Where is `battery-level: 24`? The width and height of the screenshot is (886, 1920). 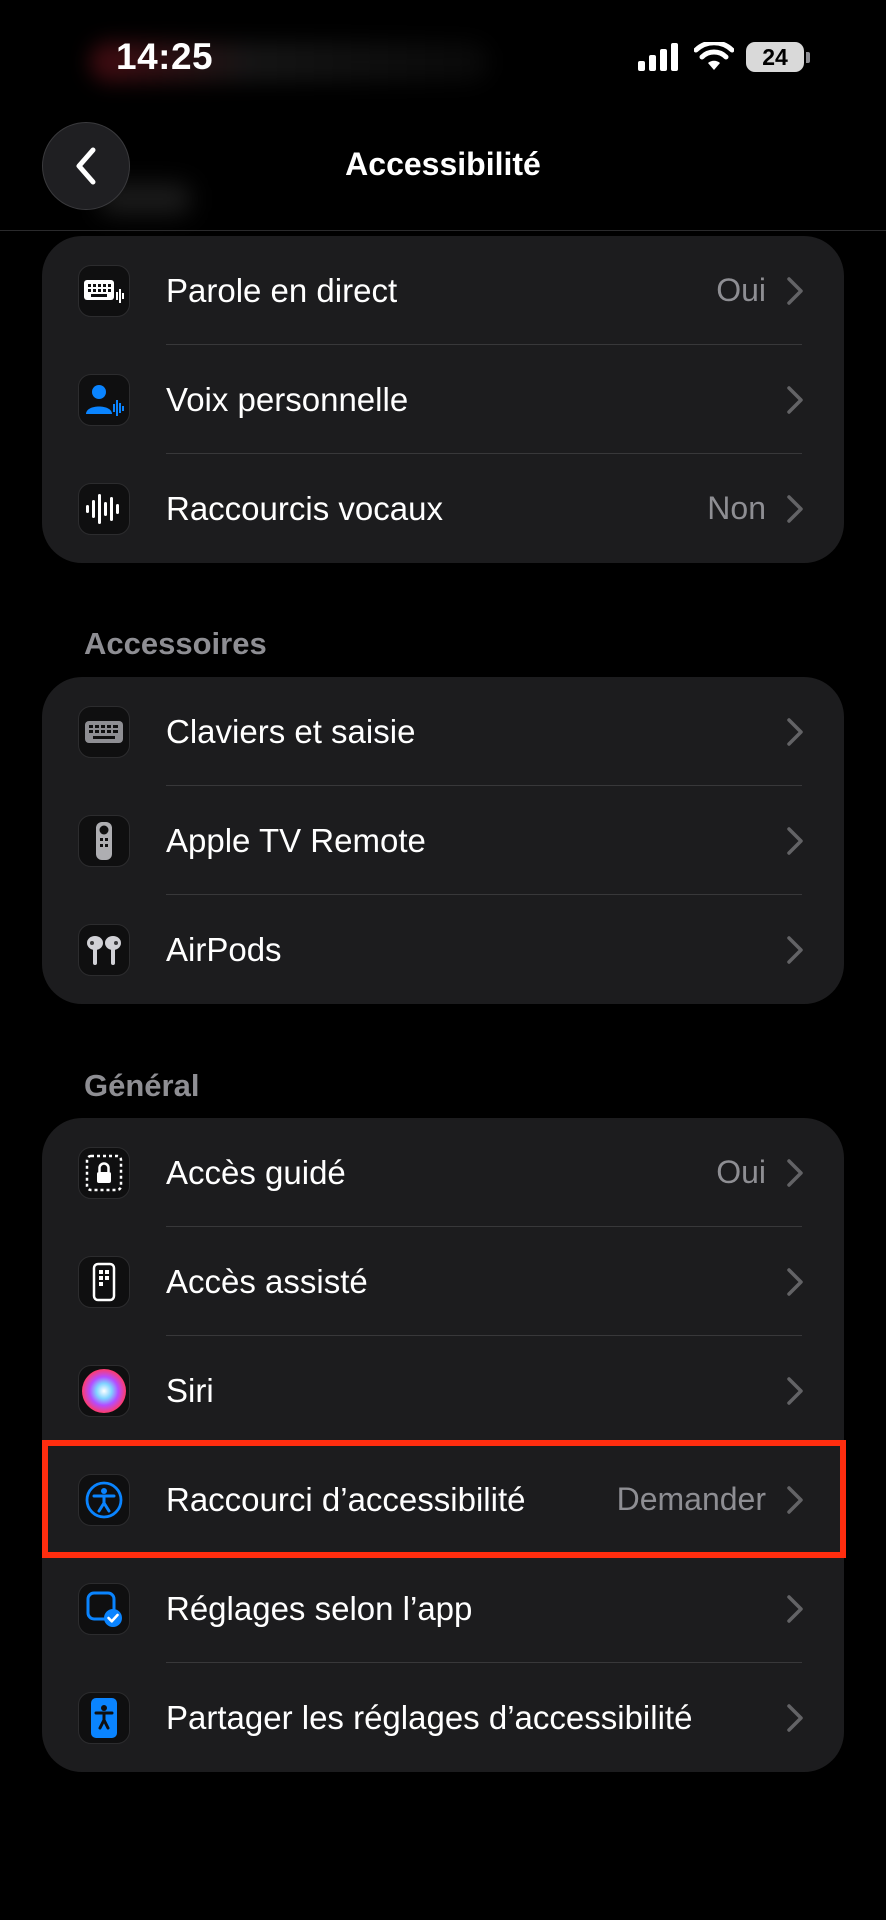 battery-level: 24 is located at coordinates (775, 57).